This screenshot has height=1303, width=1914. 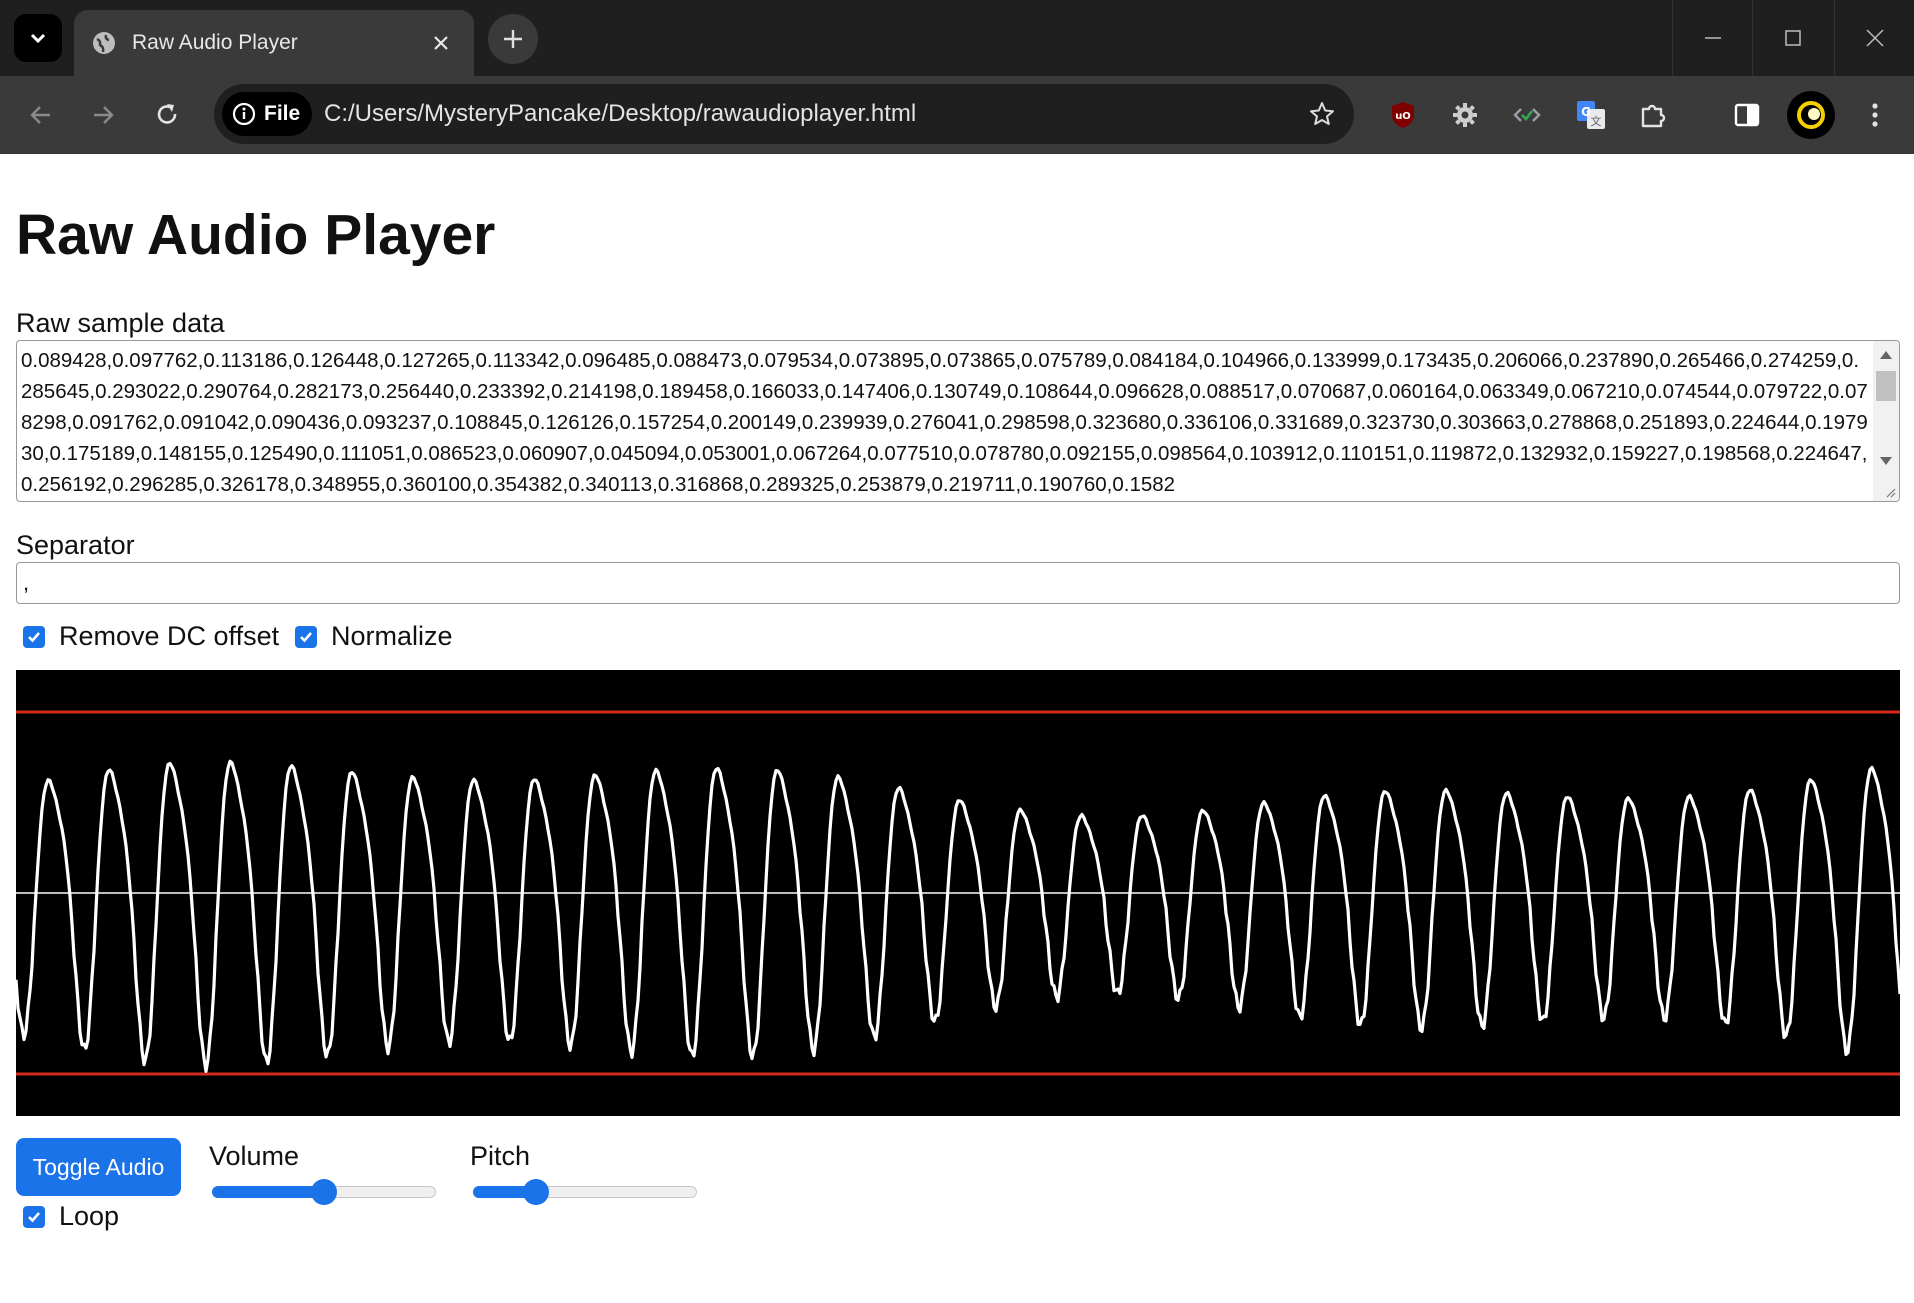 I want to click on volume-slider, so click(x=324, y=1191).